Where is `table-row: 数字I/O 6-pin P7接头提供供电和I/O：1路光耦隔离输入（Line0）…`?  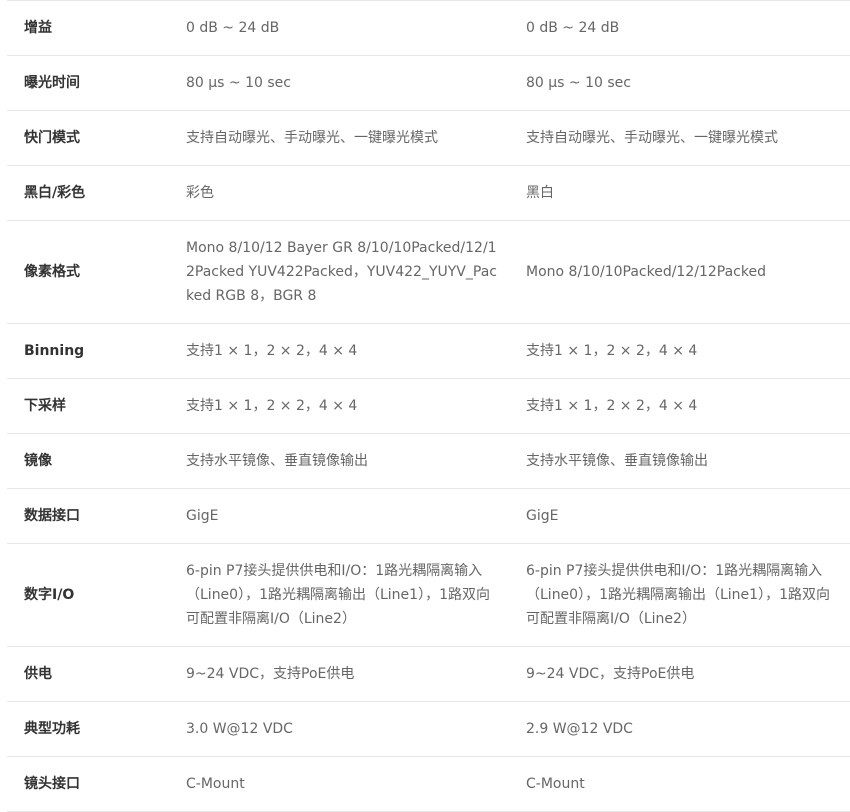 table-row: 数字I/O 6-pin P7接头提供供电和I/O：1路光耦隔离输入（Line0）… is located at coordinates (428, 595).